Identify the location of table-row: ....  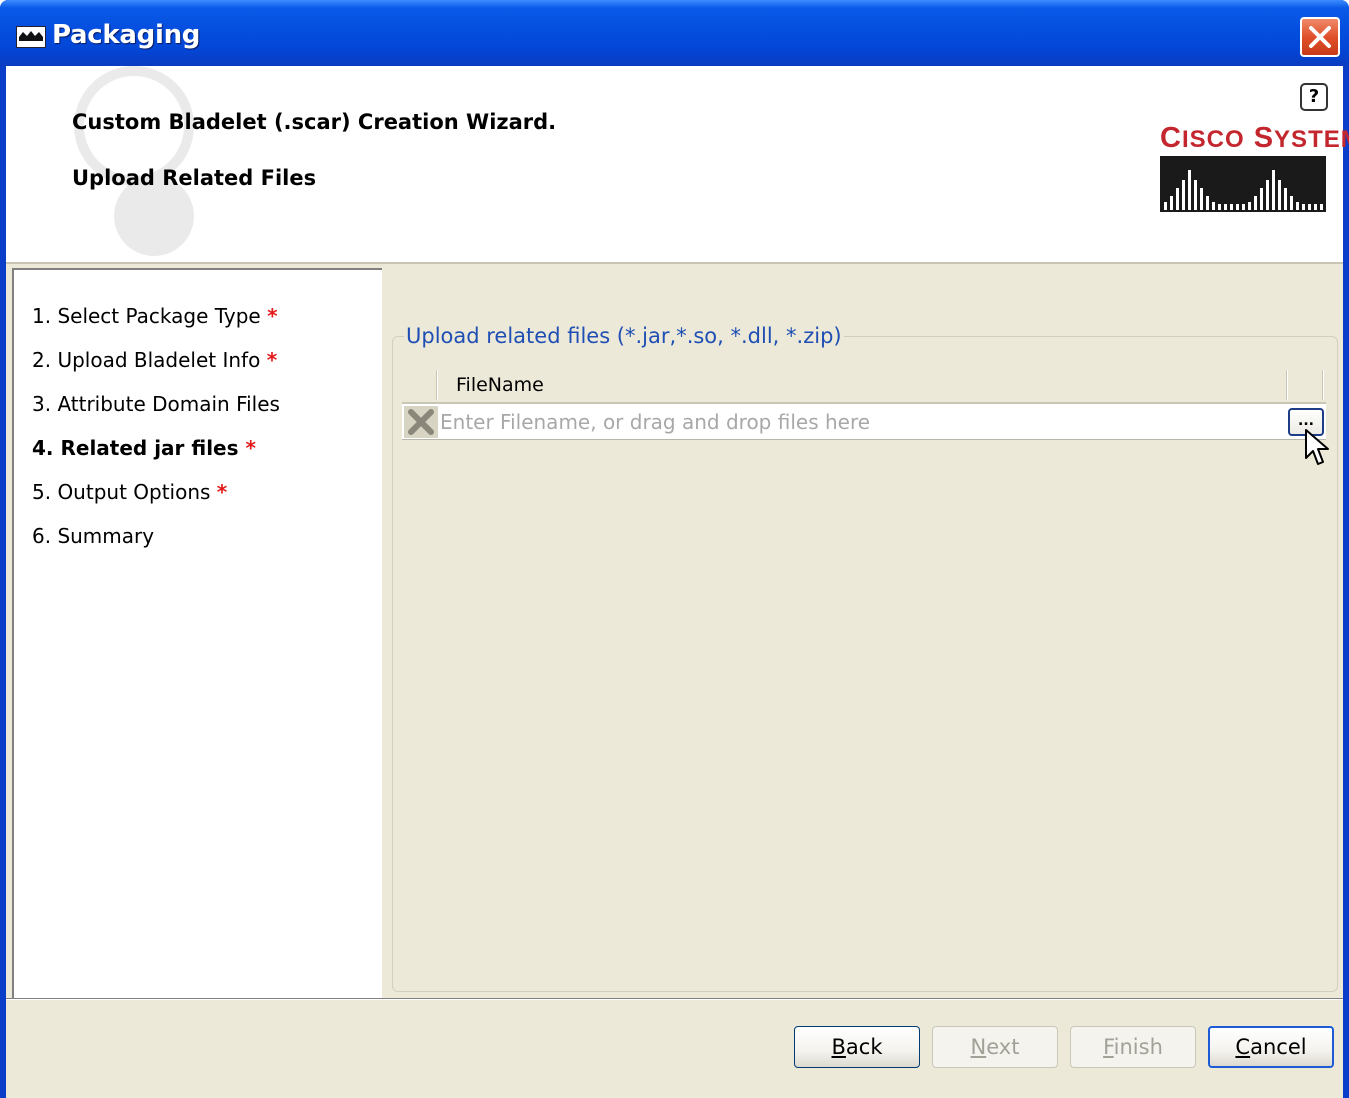
(864, 422).